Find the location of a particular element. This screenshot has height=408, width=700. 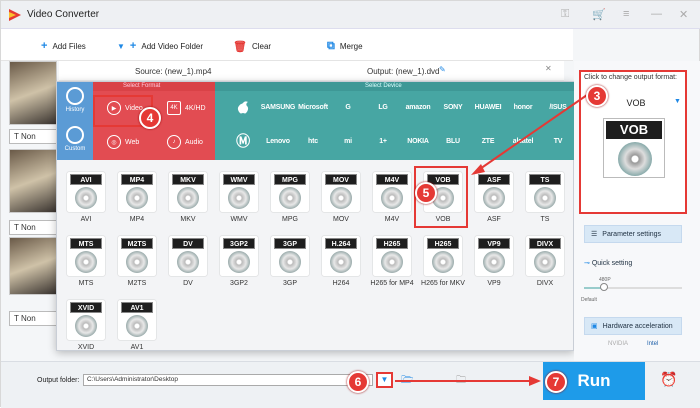

format-avi: AVI AVI is located at coordinates (86, 202).